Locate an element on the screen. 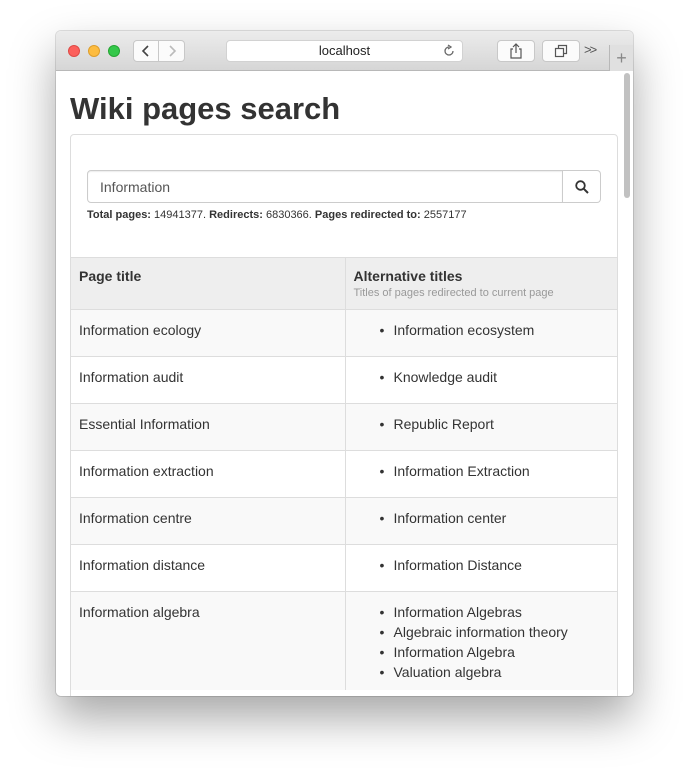 The width and height of the screenshot is (689, 776). more-toolbar-items-button: >> is located at coordinates (590, 49).